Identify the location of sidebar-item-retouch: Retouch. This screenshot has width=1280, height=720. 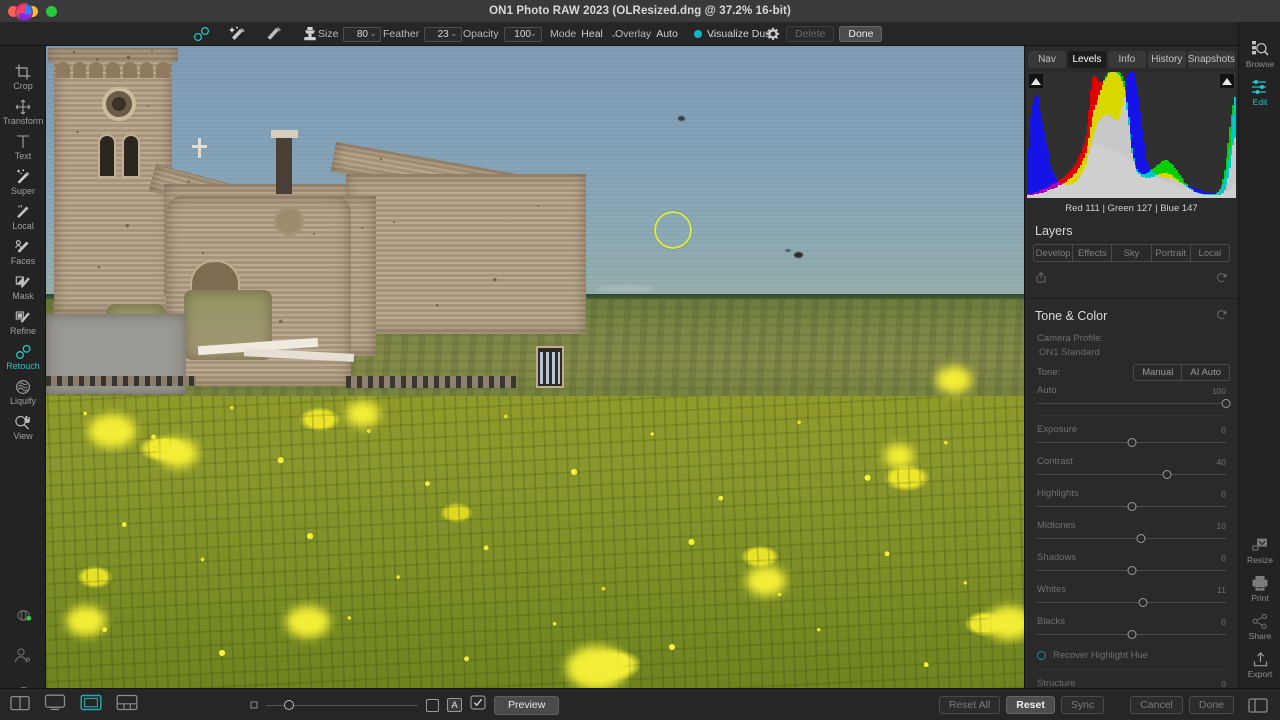
(23, 355).